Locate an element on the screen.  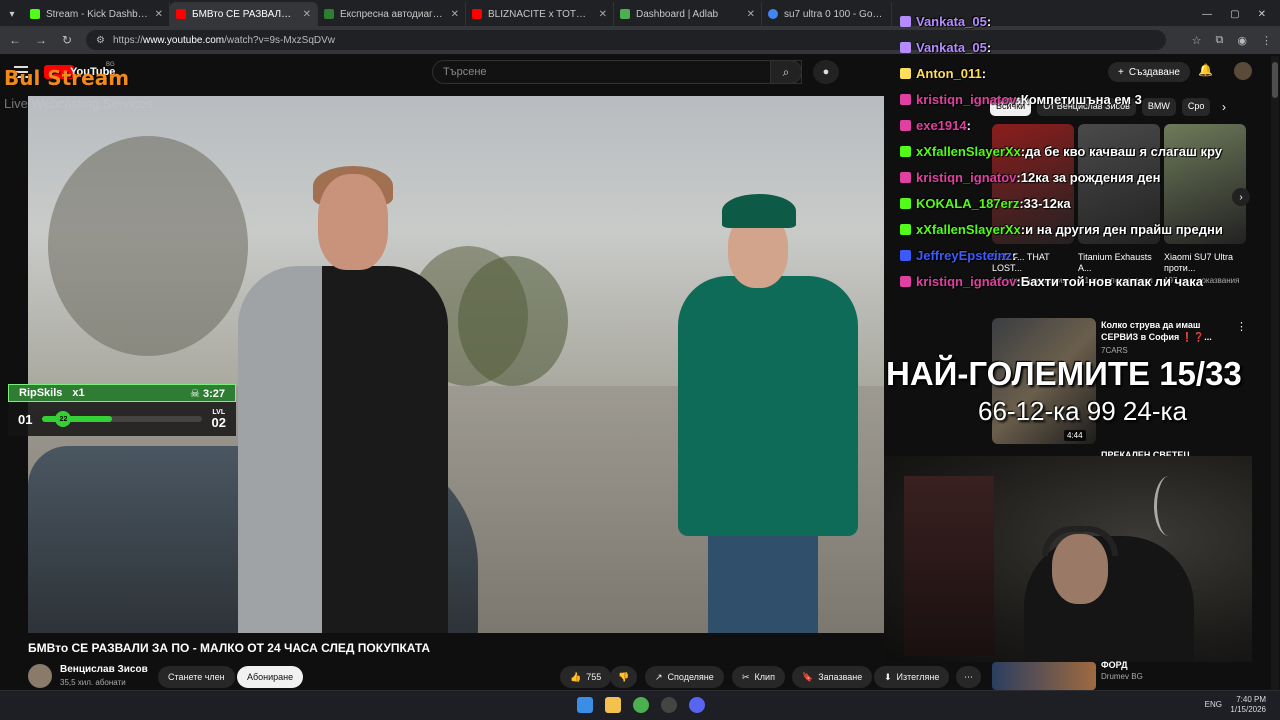
voice-search-button: ● is located at coordinates (826, 72).